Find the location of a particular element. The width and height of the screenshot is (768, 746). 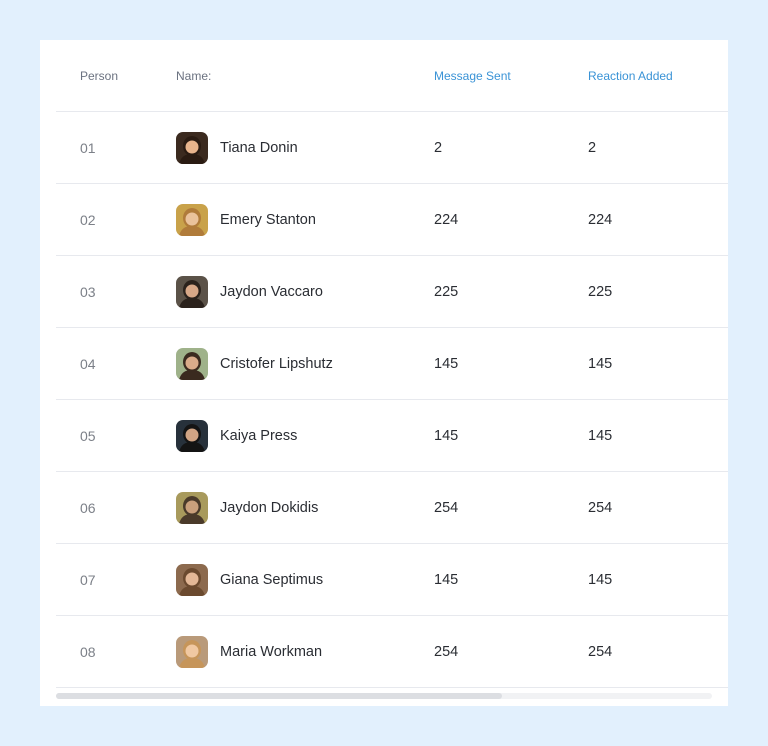

row-person: Maria Workman is located at coordinates (249, 651).